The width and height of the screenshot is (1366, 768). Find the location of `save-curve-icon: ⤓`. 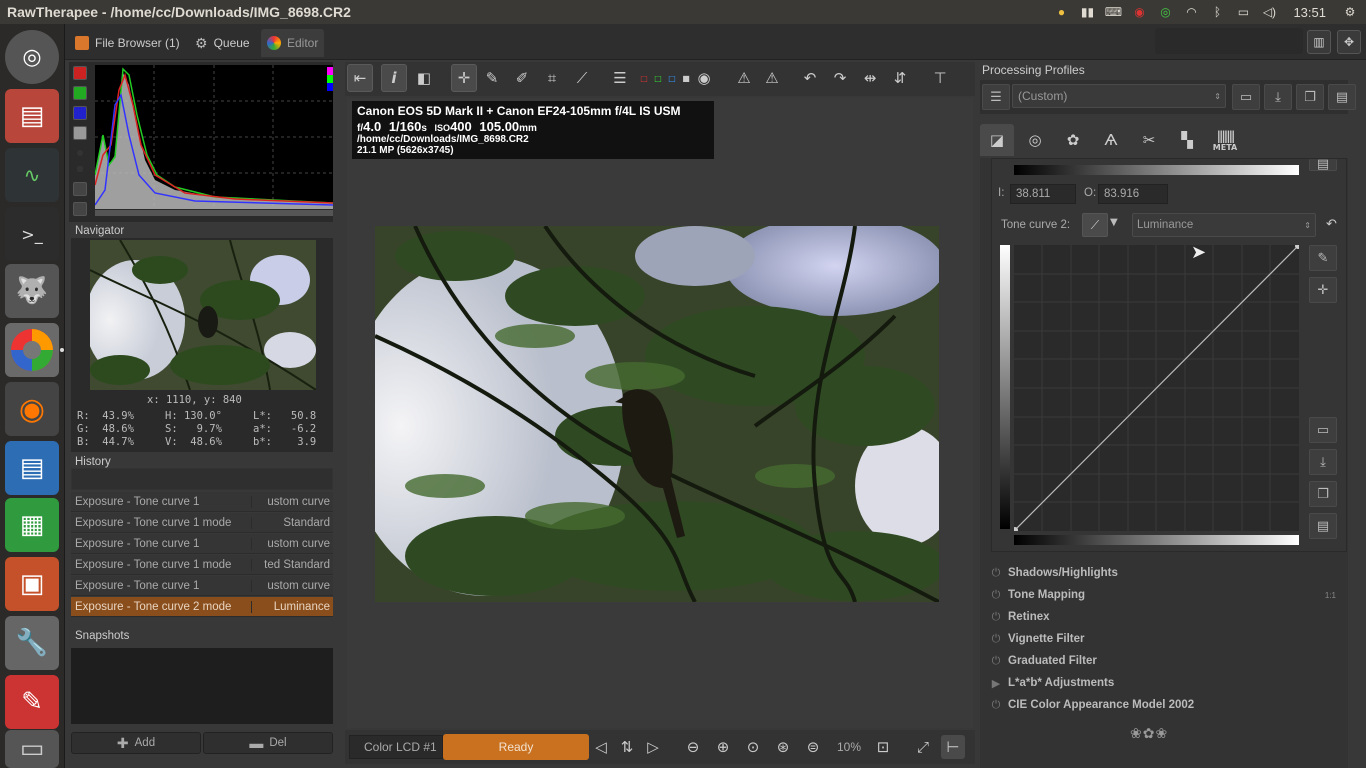

save-curve-icon: ⤓ is located at coordinates (1323, 462).